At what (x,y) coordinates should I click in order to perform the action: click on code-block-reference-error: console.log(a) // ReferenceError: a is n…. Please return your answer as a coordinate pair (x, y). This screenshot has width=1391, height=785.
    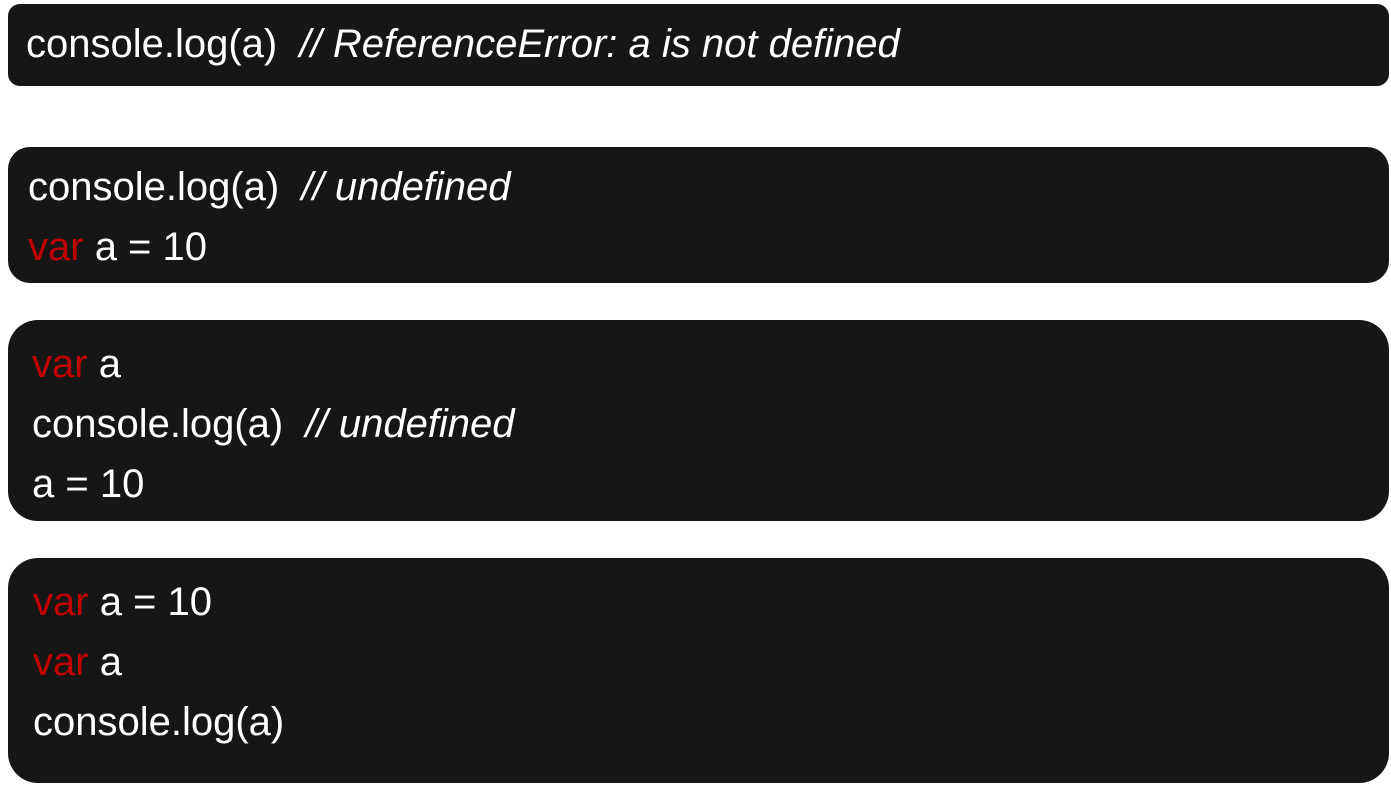
    Looking at the image, I should click on (698, 45).